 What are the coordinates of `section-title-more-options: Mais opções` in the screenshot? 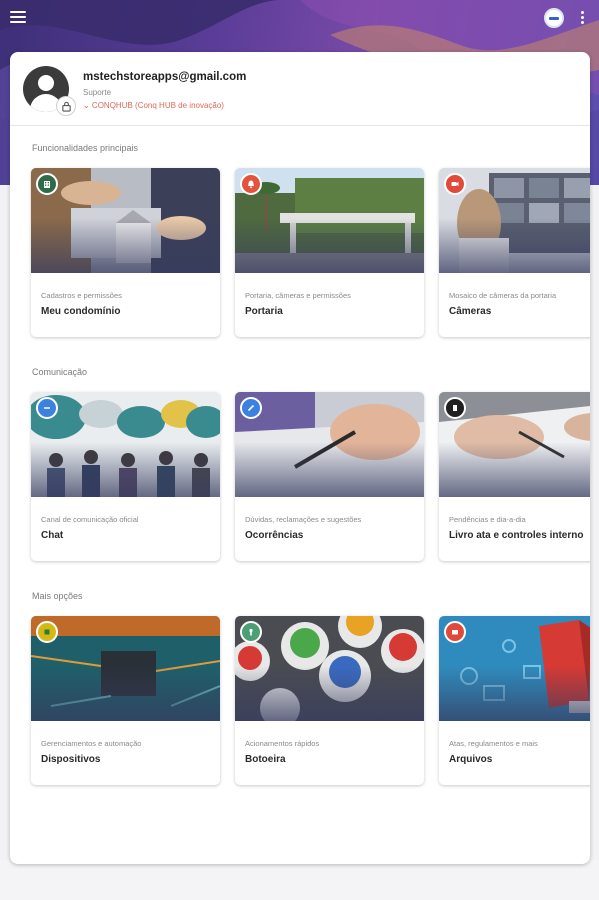 It's located at (57, 596).